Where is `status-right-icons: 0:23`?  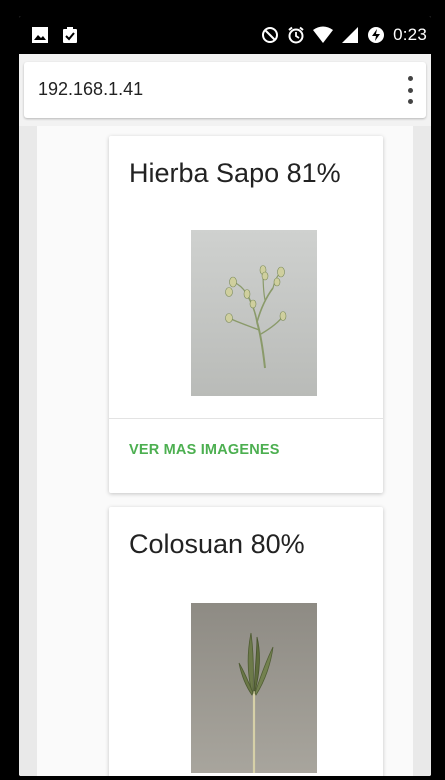
status-right-icons: 0:23 is located at coordinates (344, 35).